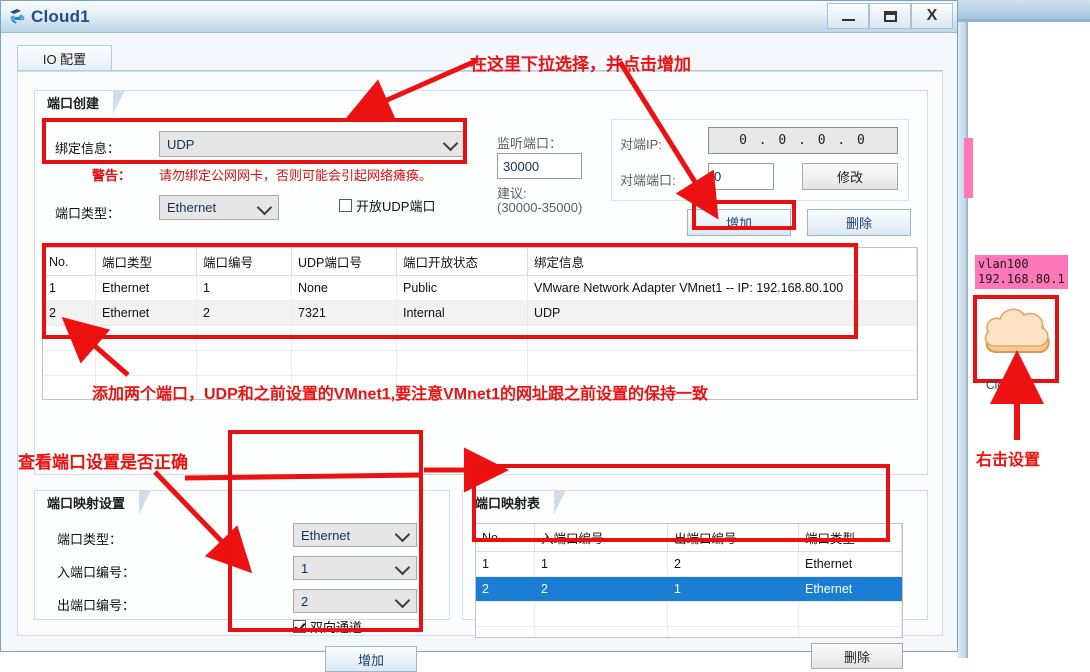 This screenshot has width=1090, height=672. I want to click on port-table-header-2: 端口编号, so click(244, 262).